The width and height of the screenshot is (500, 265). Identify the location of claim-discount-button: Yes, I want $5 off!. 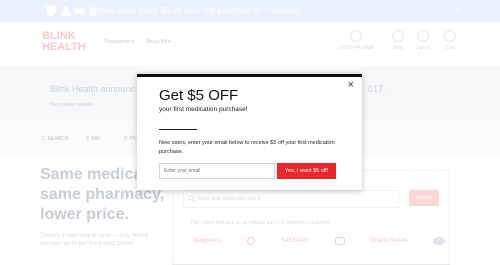
(306, 171).